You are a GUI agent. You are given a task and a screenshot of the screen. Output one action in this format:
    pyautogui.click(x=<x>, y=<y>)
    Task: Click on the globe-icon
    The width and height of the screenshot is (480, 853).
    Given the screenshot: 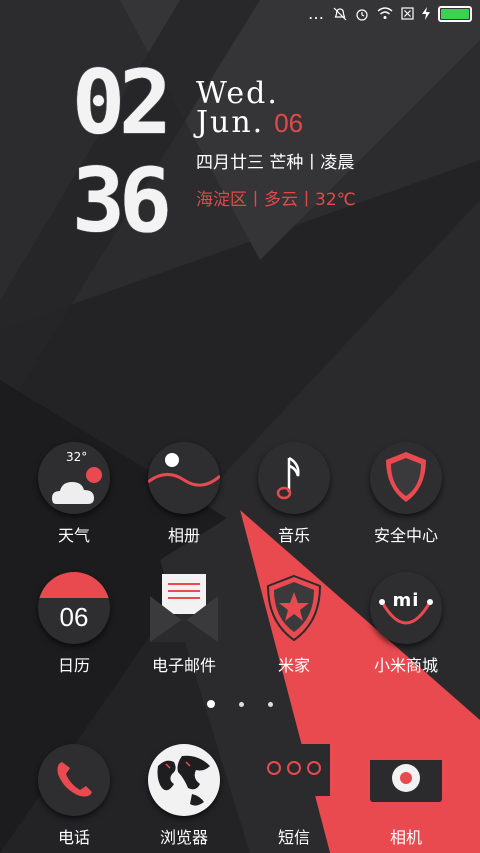 What is the action you would take?
    pyautogui.click(x=184, y=780)
    